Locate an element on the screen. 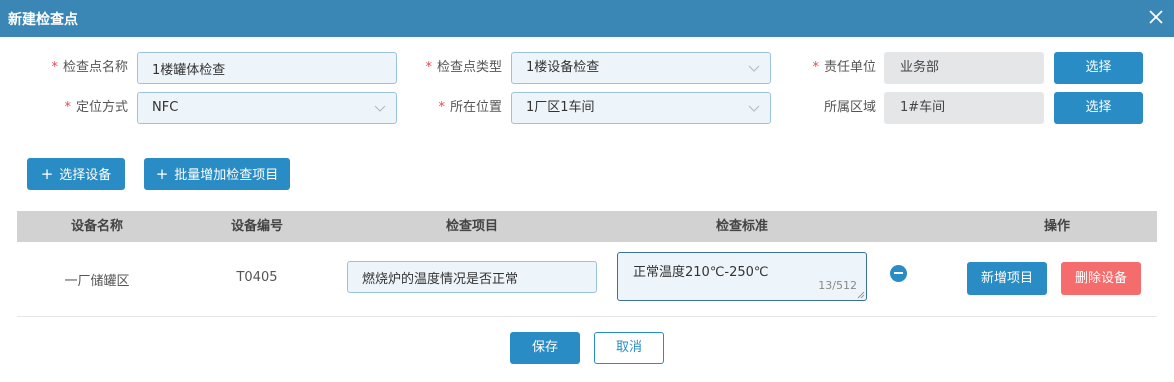  select-device-button: + 选择设备 is located at coordinates (76, 174).